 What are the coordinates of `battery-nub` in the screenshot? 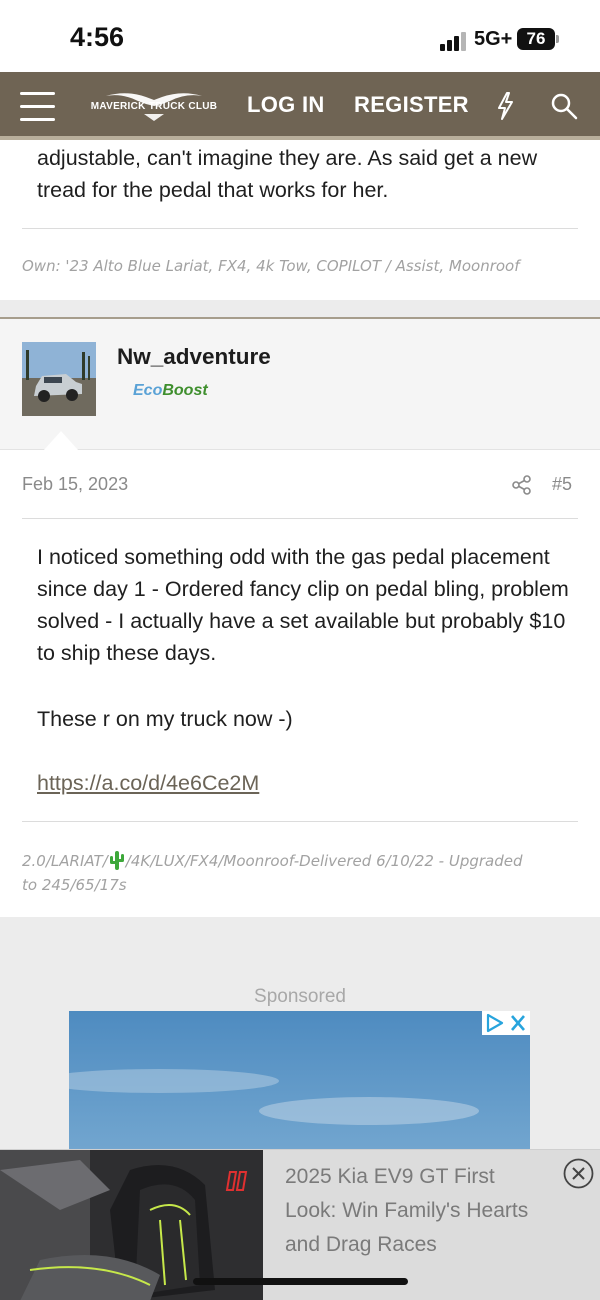 It's located at (557, 39).